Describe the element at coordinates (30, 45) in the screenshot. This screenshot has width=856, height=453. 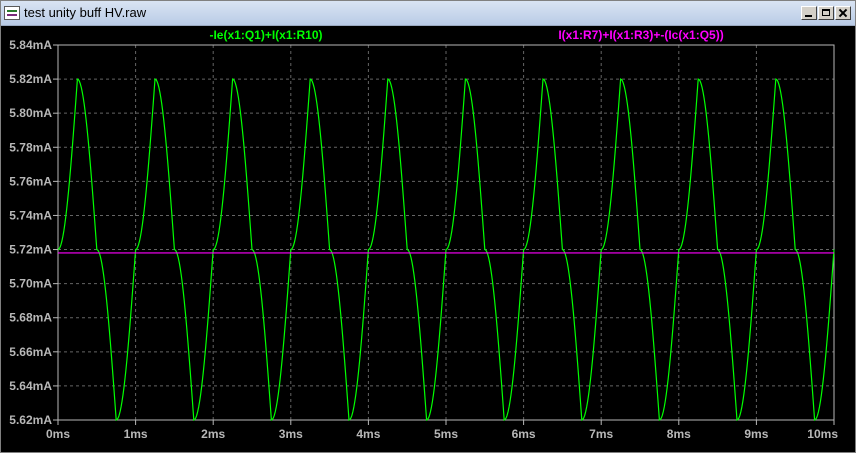
I see `y-tick-label: 5.84mA` at that location.